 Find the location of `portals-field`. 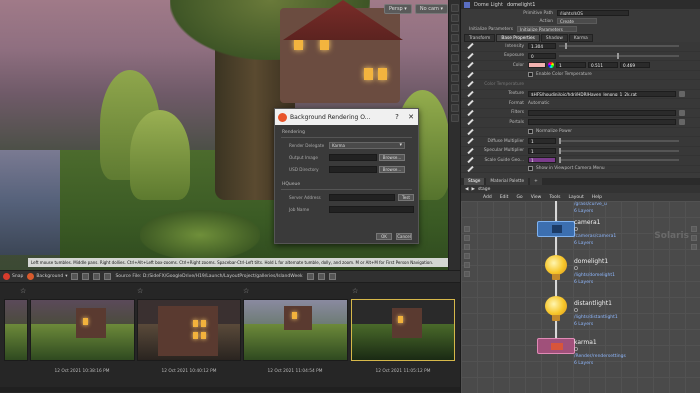

portals-field is located at coordinates (602, 122).